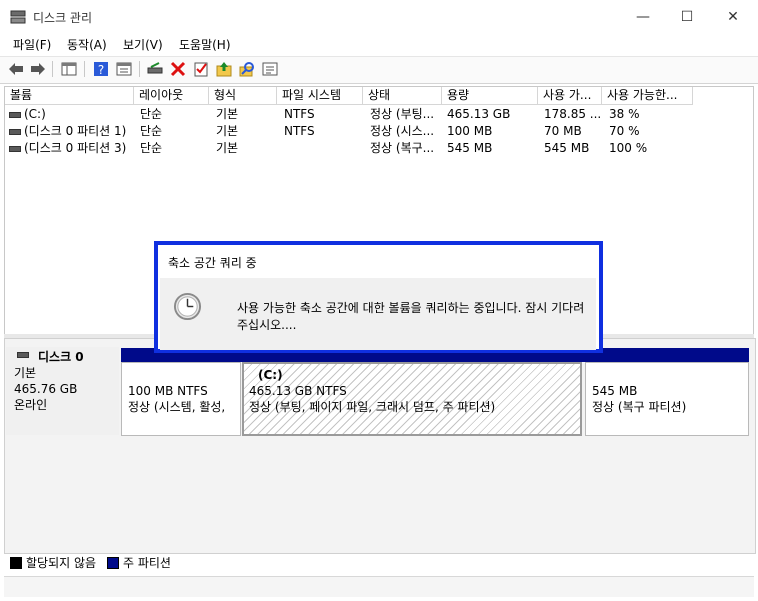 The width and height of the screenshot is (758, 601). What do you see at coordinates (733, 17) in the screenshot?
I see `close-button: ✕` at bounding box center [733, 17].